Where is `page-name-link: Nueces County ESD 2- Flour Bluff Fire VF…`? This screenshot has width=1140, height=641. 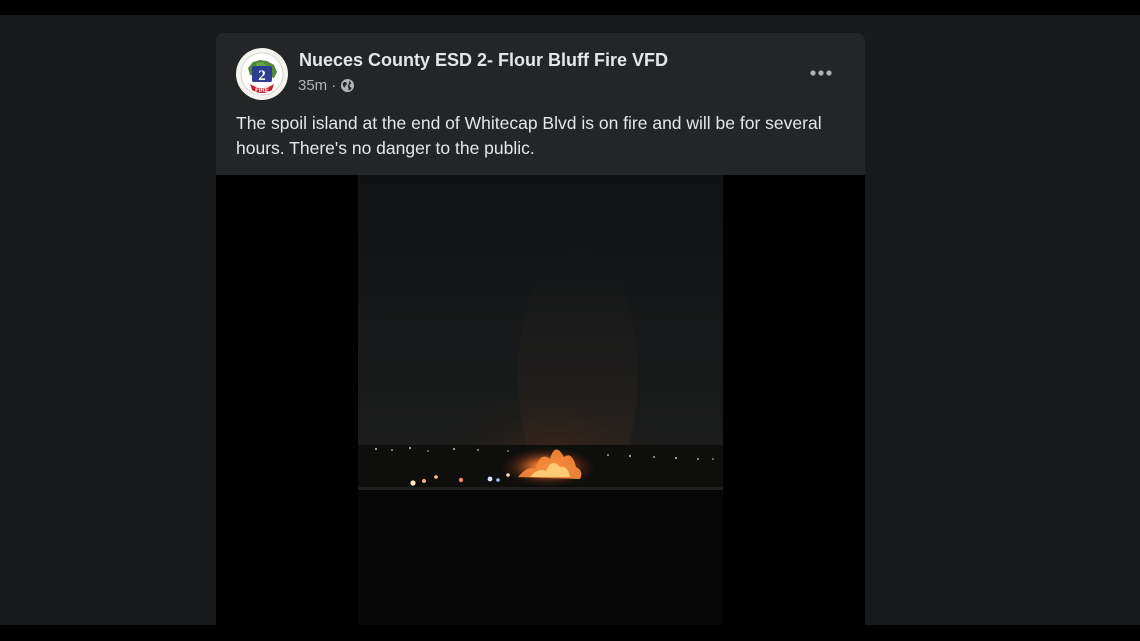
page-name-link: Nueces County ESD 2- Flour Bluff Fire VF… is located at coordinates (483, 60).